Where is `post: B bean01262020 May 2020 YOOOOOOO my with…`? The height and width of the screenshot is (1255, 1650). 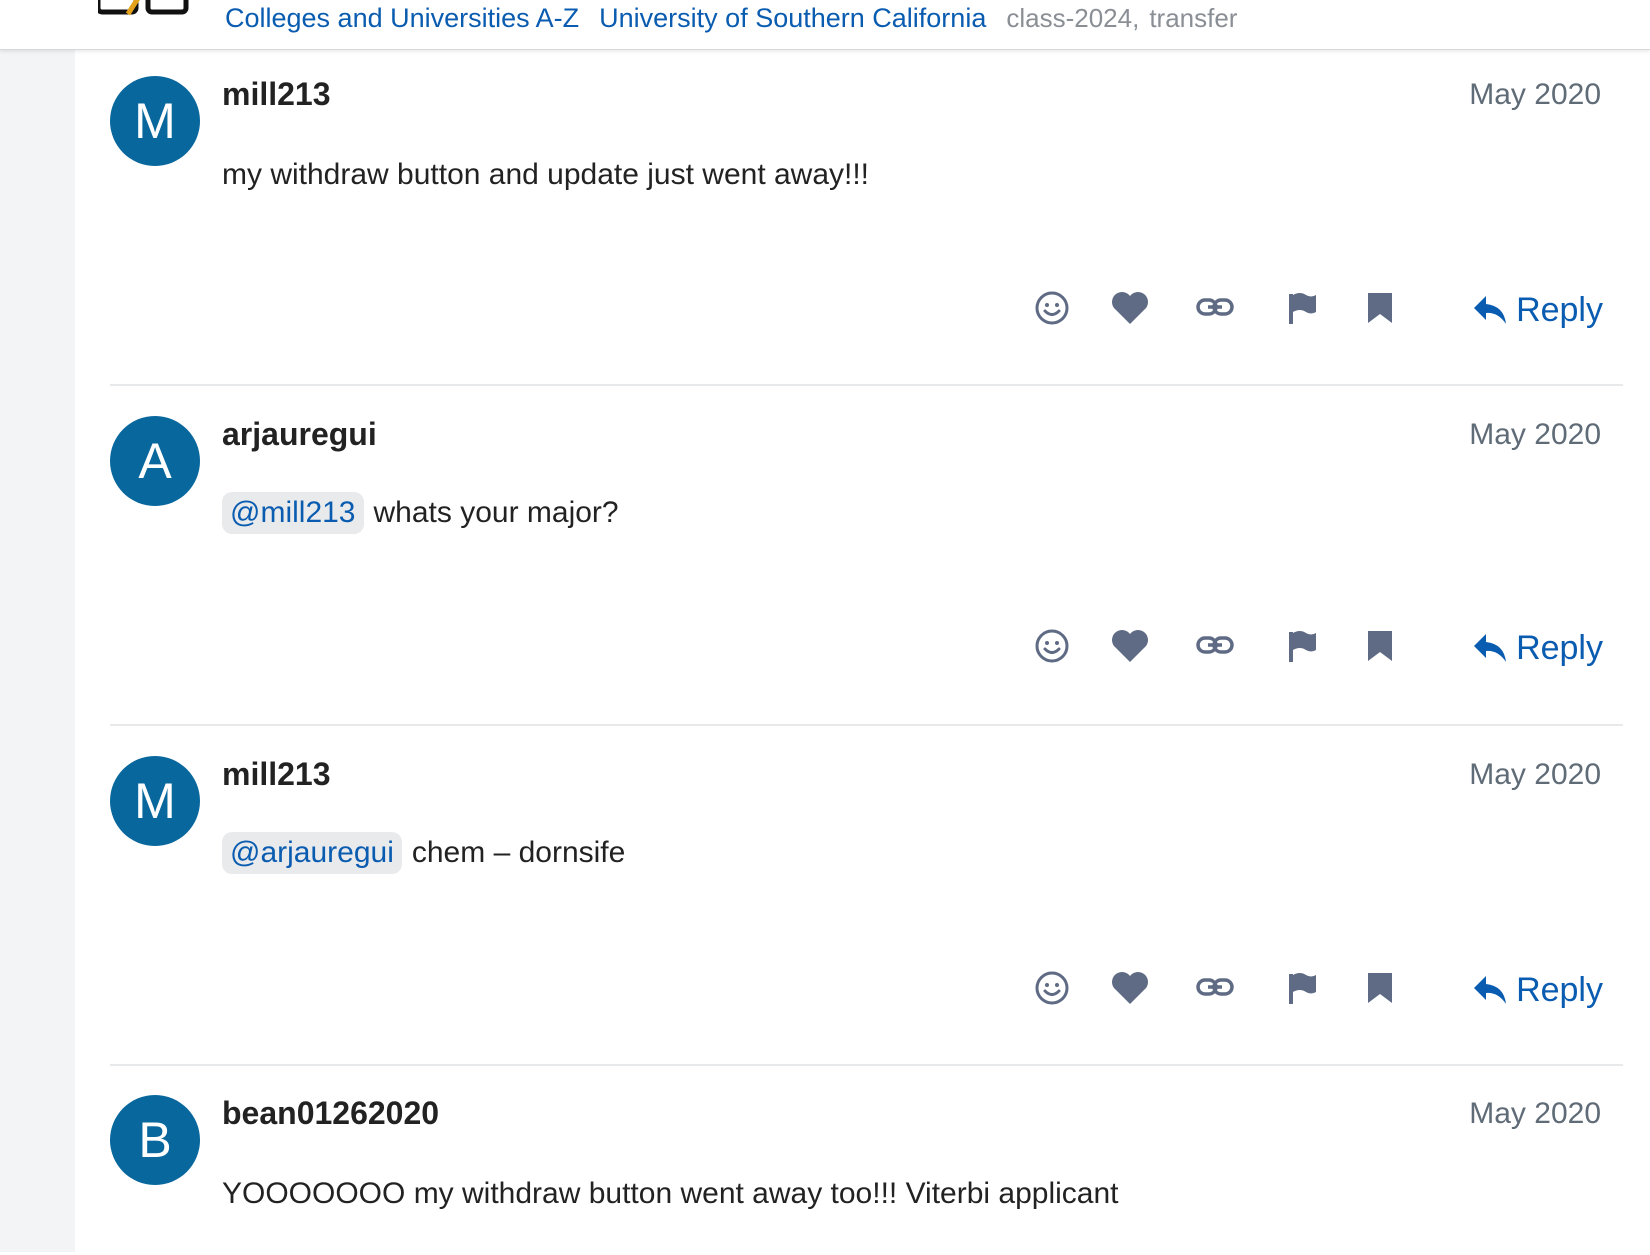 post: B bean01262020 May 2020 YOOOOOOO my with… is located at coordinates (866, 1175).